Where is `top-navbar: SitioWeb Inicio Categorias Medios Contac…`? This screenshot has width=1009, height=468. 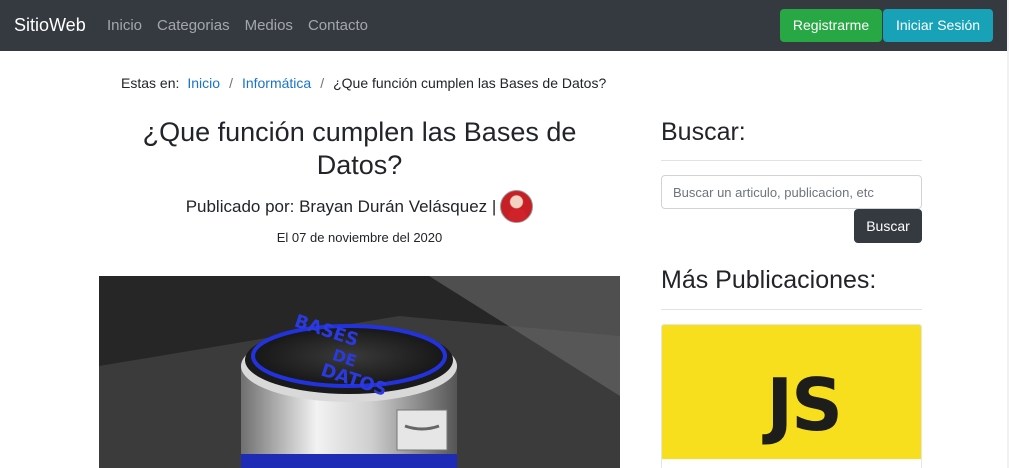 top-navbar: SitioWeb Inicio Categorias Medios Contac… is located at coordinates (503, 25).